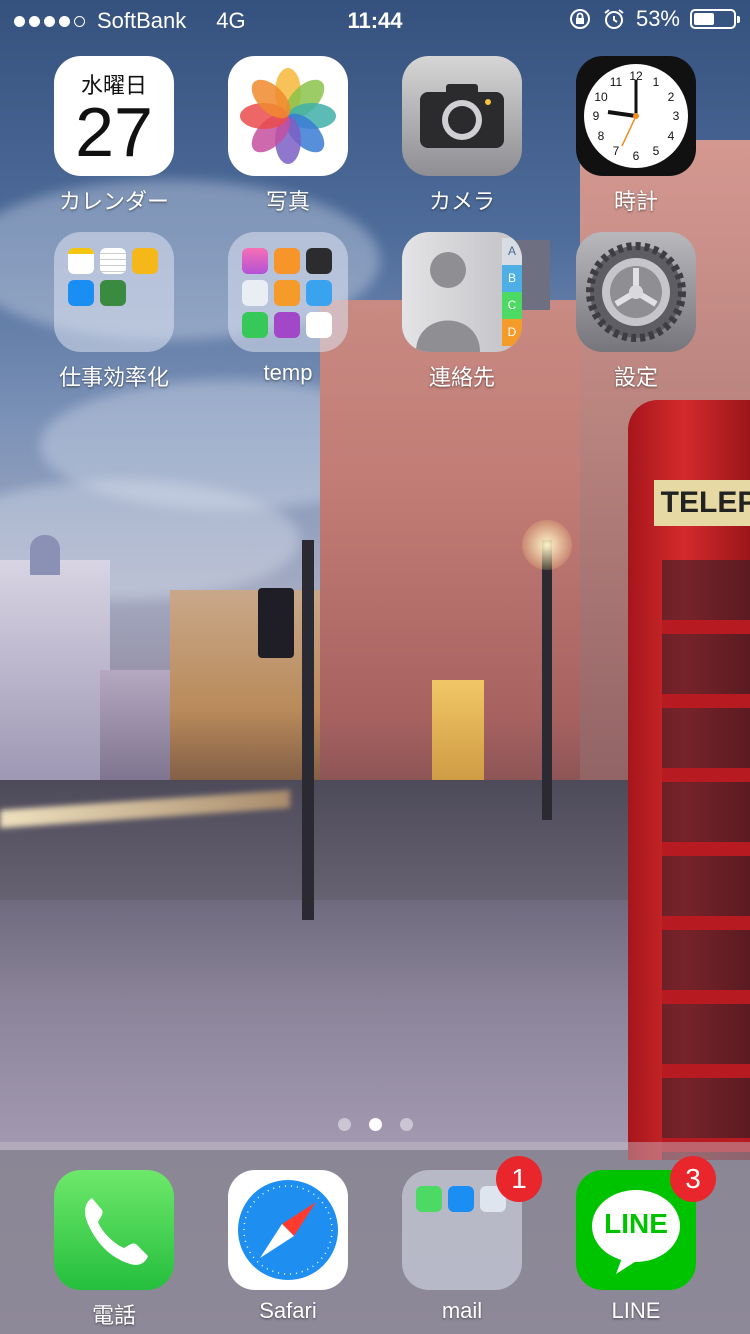 The width and height of the screenshot is (750, 1334). I want to click on clock-number: 8, so click(601, 136).